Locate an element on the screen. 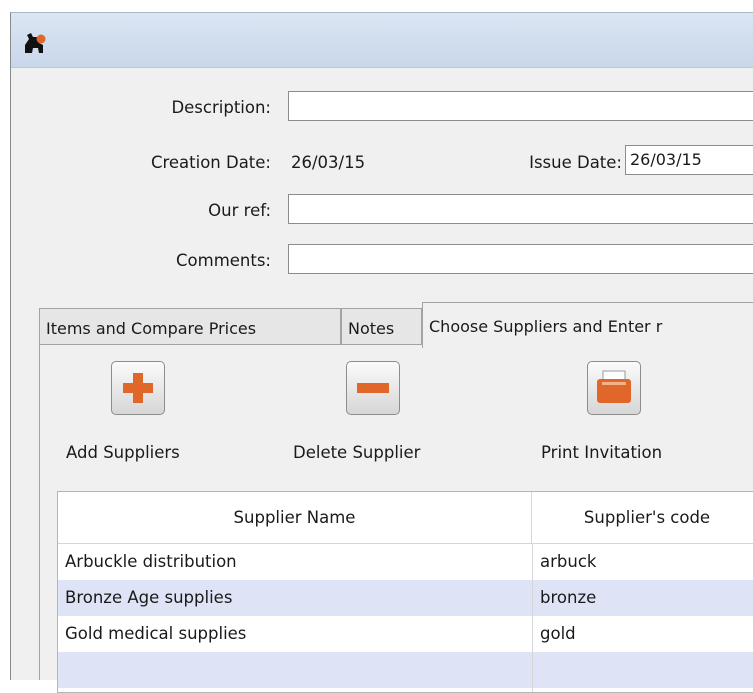 Image resolution: width=753 pixels, height=693 pixels. our-ref-field is located at coordinates (520, 209).